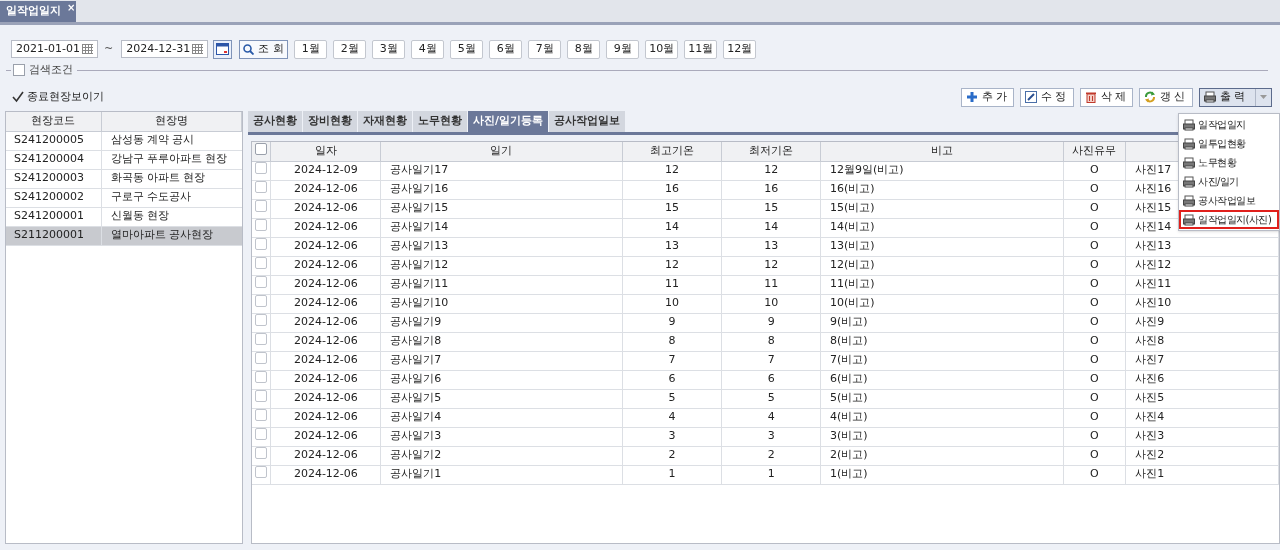 The height and width of the screenshot is (550, 1280). Describe the element at coordinates (584, 49) in the screenshot. I see `month-button: 8월` at that location.